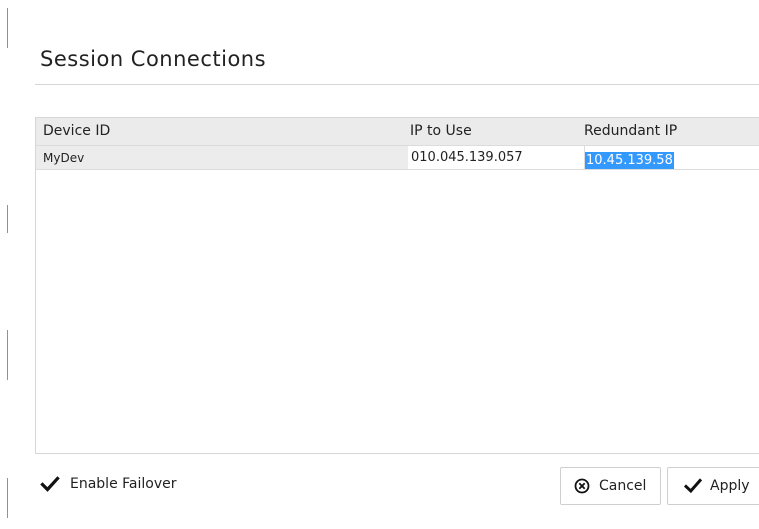 This screenshot has width=759, height=529. I want to click on page-title: Session Connections, so click(153, 59).